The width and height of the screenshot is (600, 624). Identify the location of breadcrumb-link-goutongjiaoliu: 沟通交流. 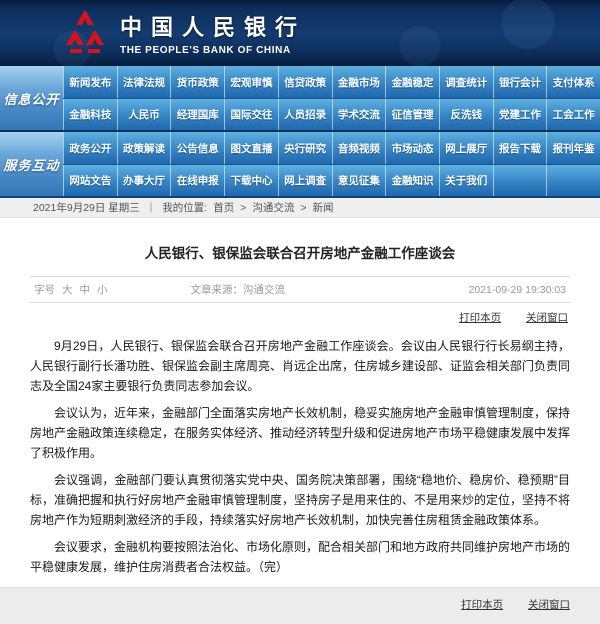
(273, 207).